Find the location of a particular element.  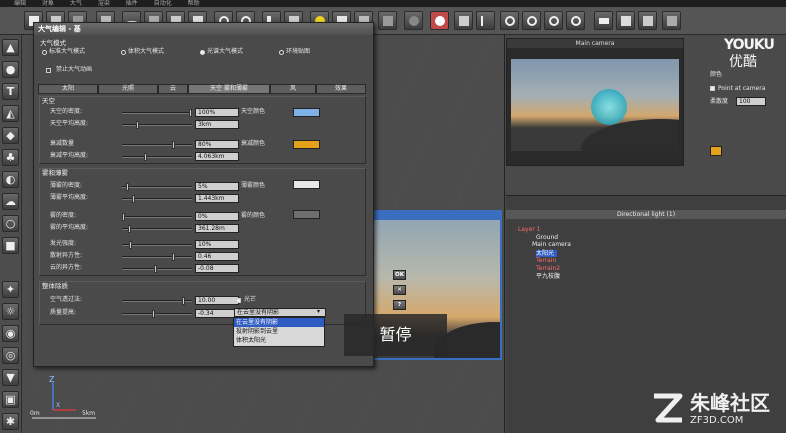

search-icon is located at coordinates (509, 20).